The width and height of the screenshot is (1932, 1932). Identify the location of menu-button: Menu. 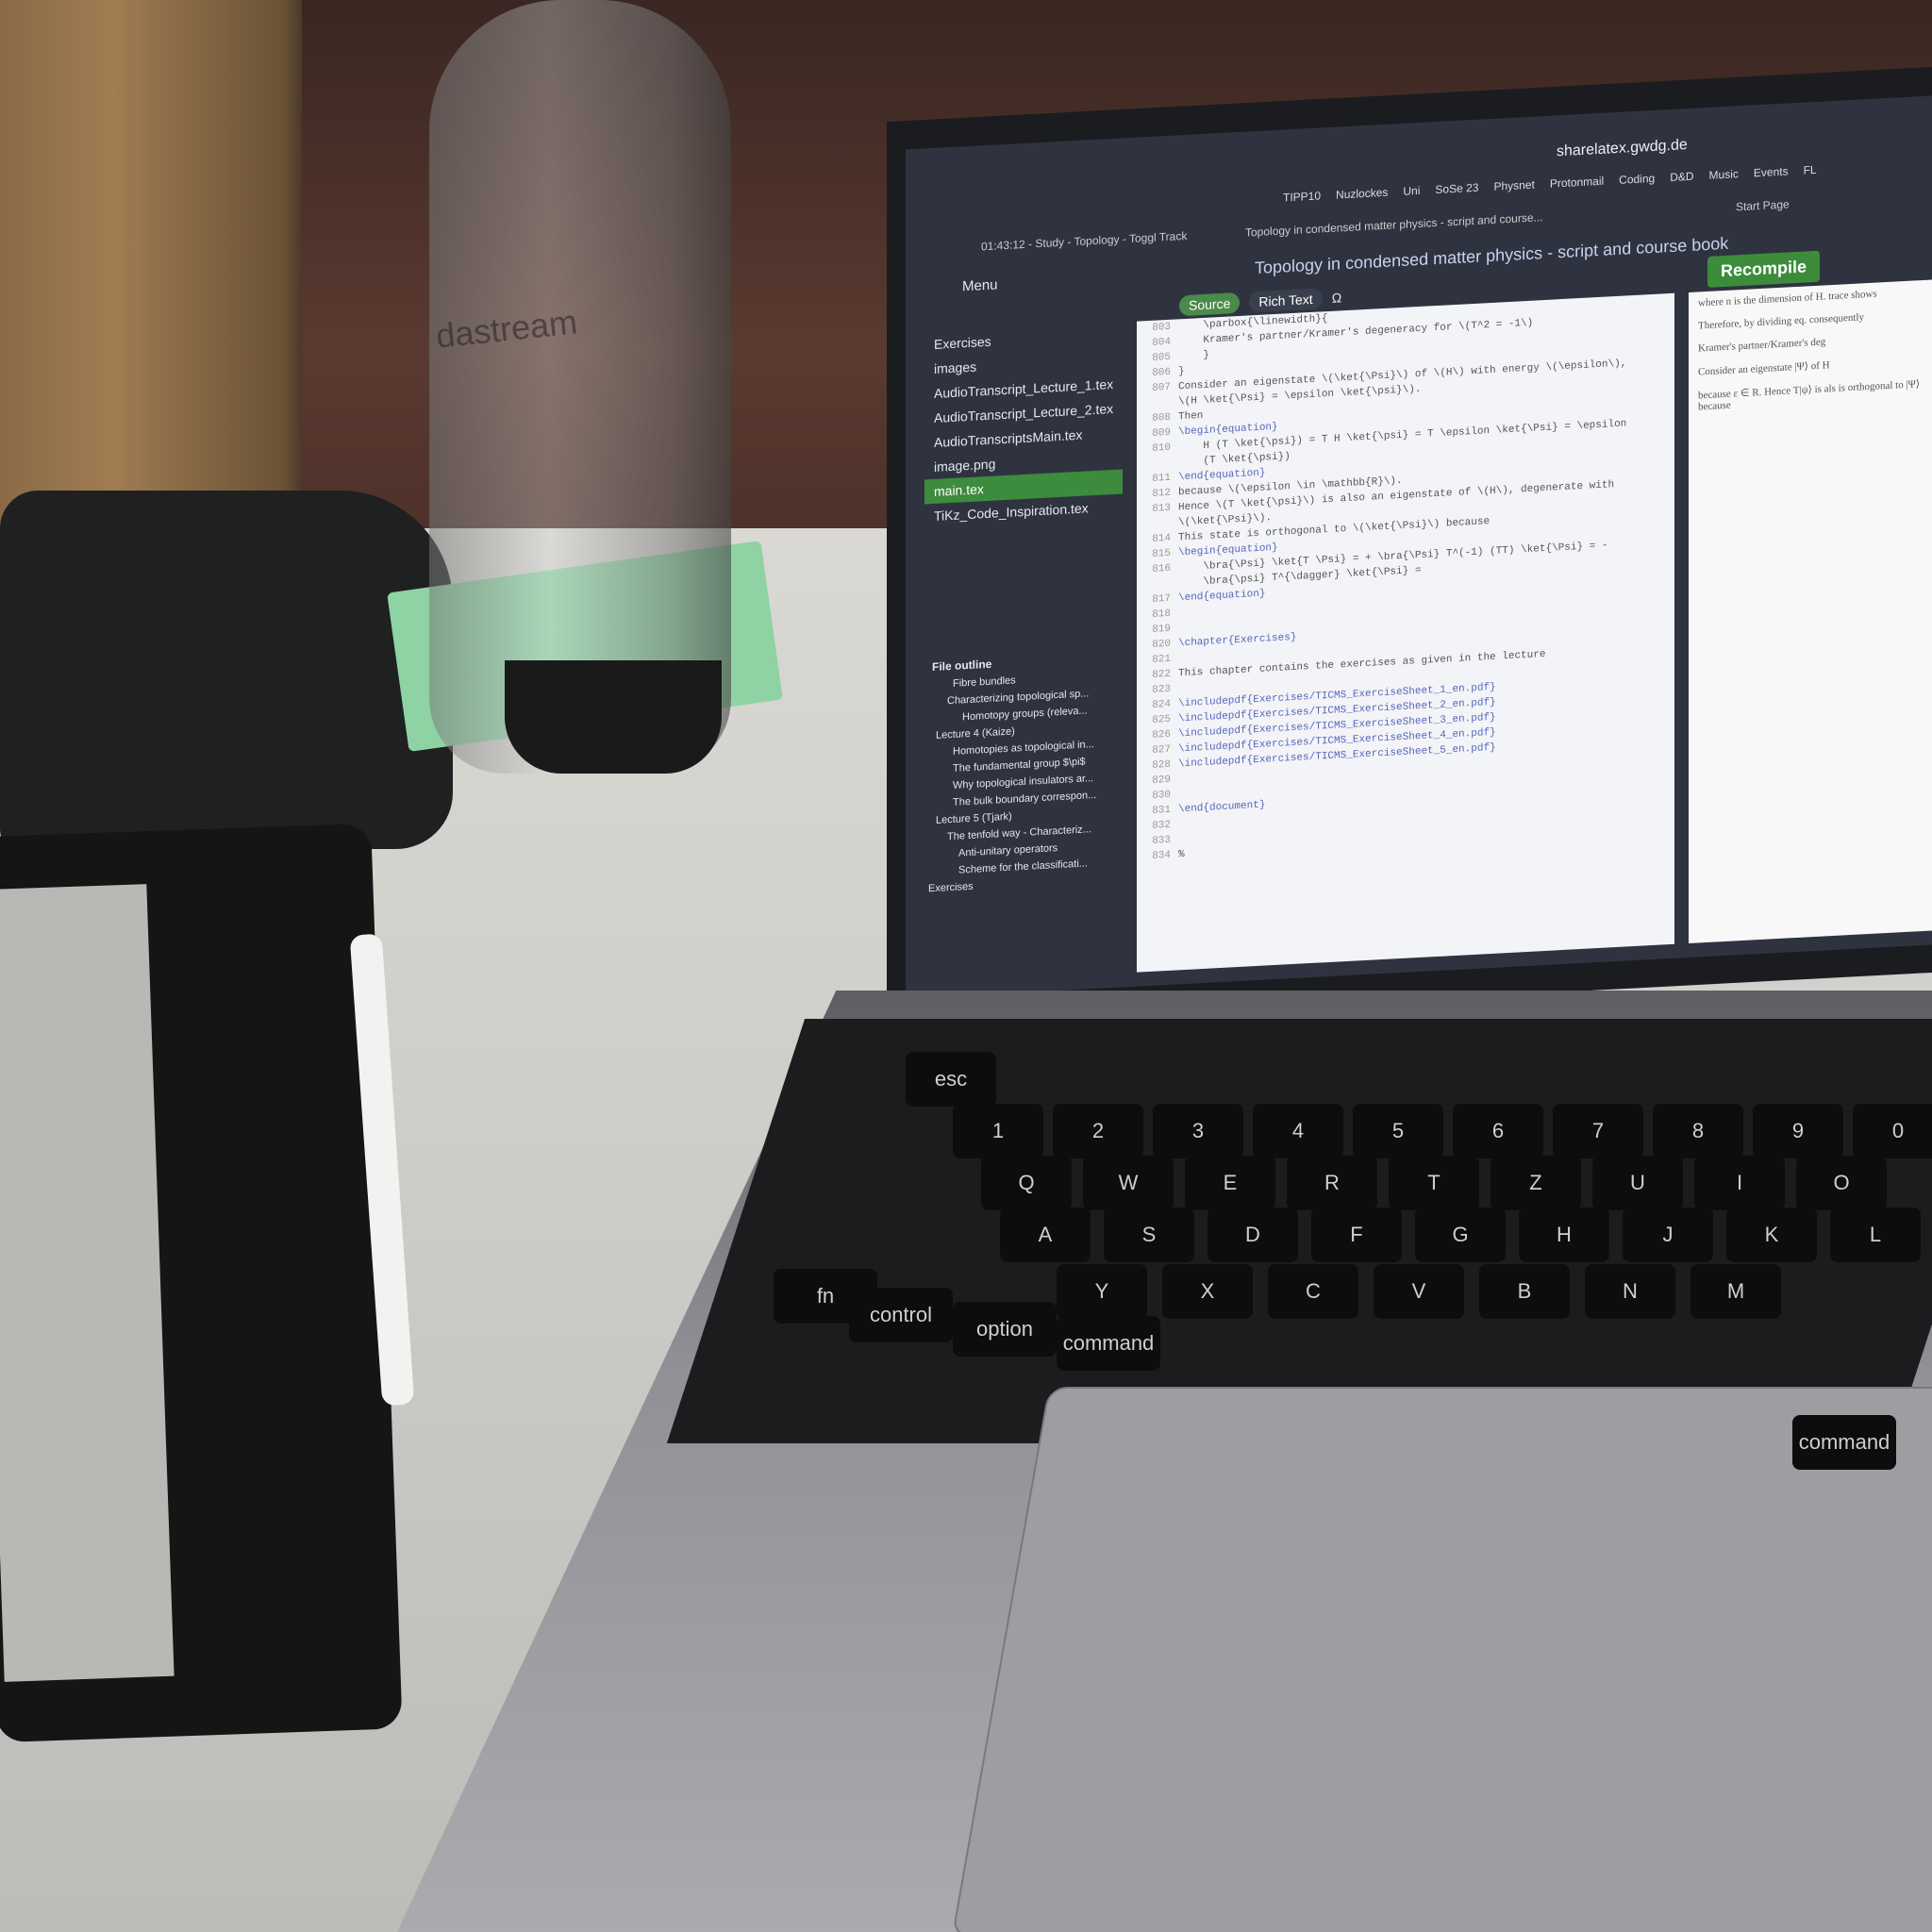
(980, 285).